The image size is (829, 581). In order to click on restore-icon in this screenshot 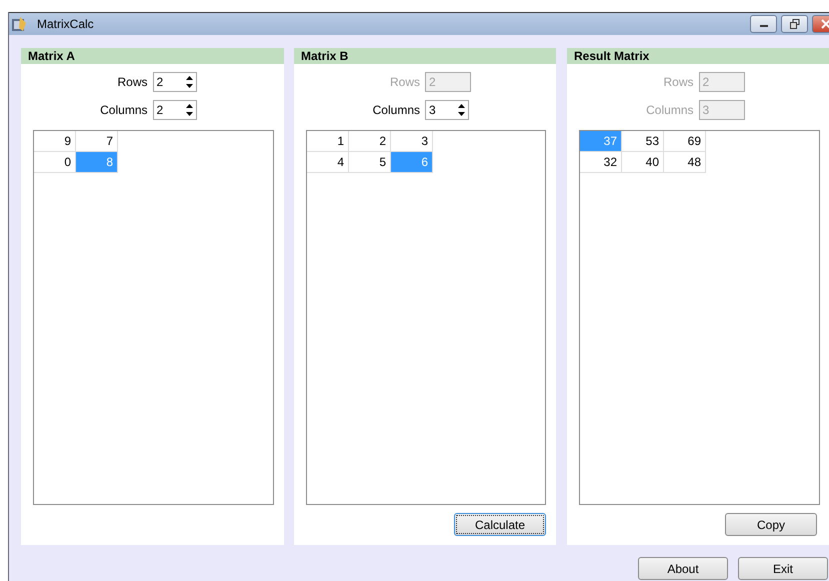, I will do `click(795, 24)`.